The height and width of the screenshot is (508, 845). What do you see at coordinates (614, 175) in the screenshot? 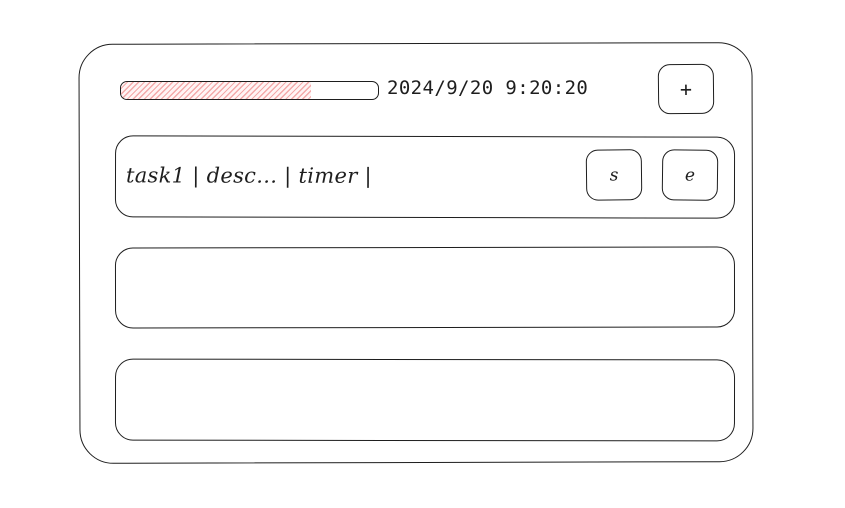
I see `start-button: s` at bounding box center [614, 175].